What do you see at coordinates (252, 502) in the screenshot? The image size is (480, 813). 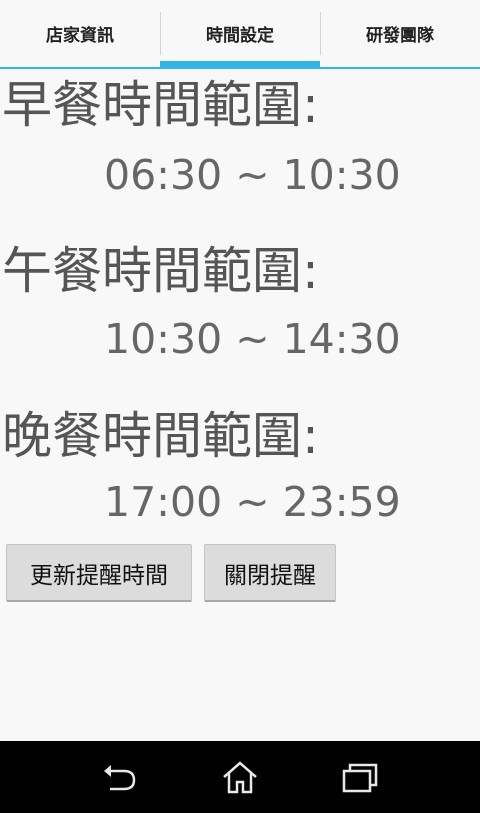 I see `dinner-time-range: 17:00 ~ 23:59` at bounding box center [252, 502].